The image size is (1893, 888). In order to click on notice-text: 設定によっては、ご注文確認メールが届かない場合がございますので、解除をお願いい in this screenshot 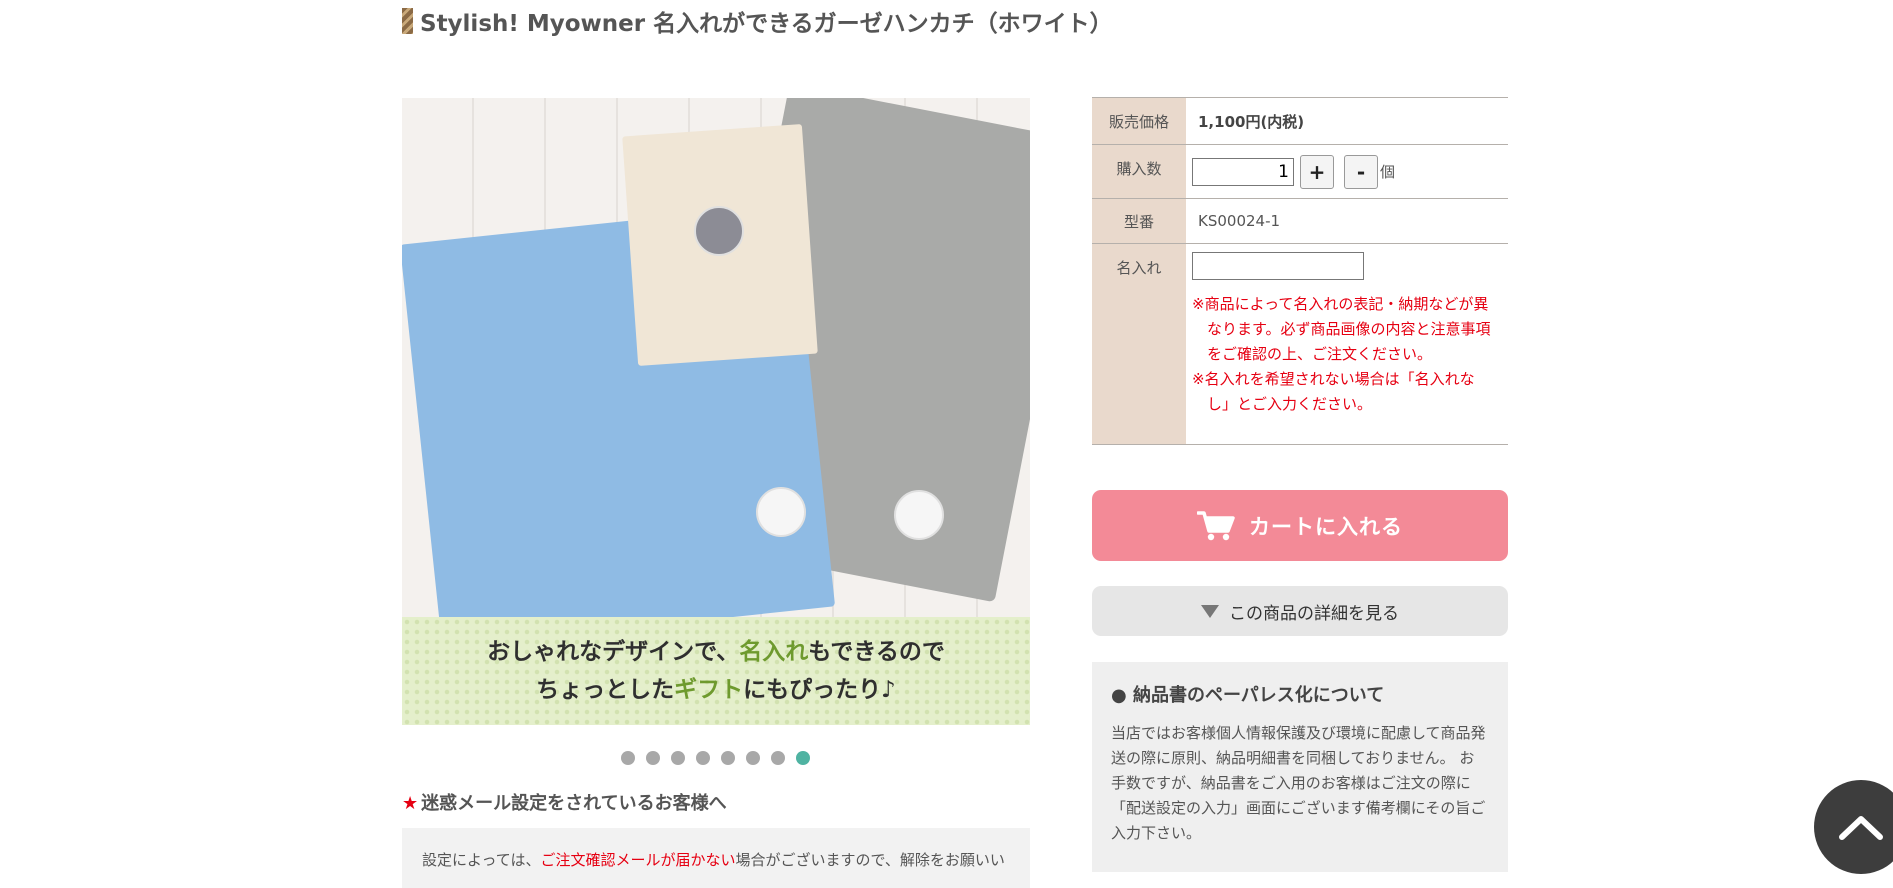, I will do `click(713, 860)`.